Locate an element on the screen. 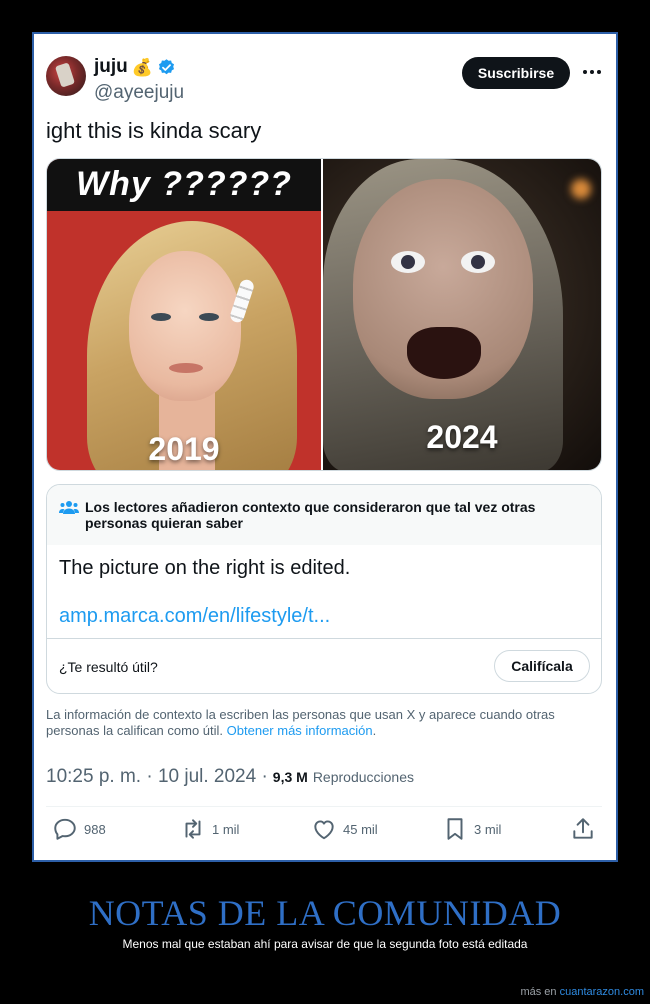 This screenshot has height=1004, width=650. helpful-question: ¿Te resultó útil? is located at coordinates (108, 667).